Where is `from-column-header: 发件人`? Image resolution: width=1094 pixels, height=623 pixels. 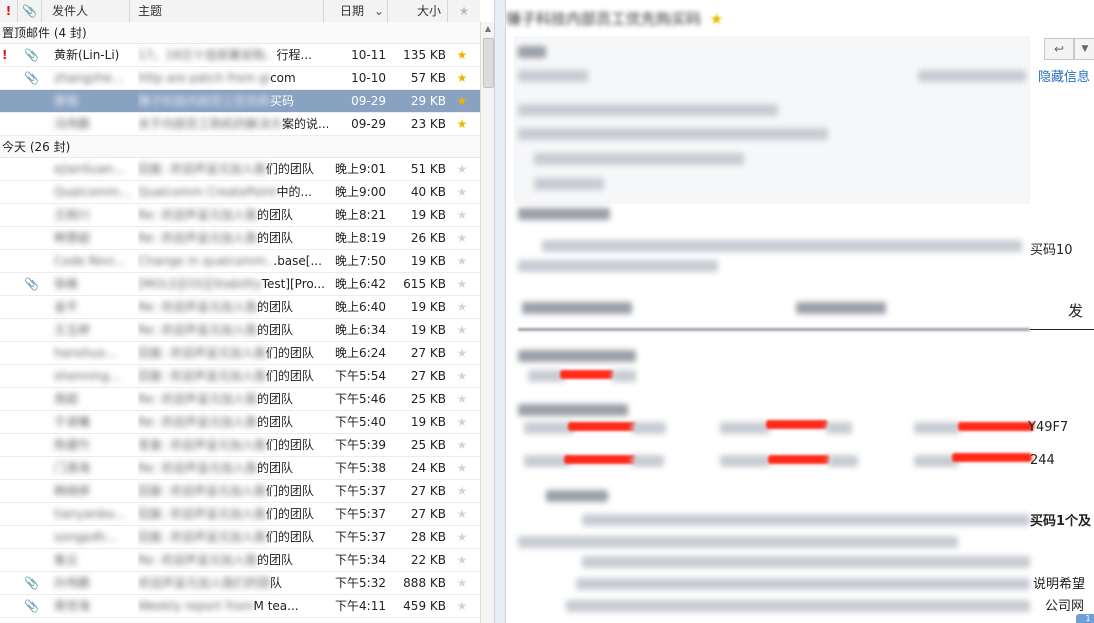
from-column-header: 发件人 is located at coordinates (86, 11).